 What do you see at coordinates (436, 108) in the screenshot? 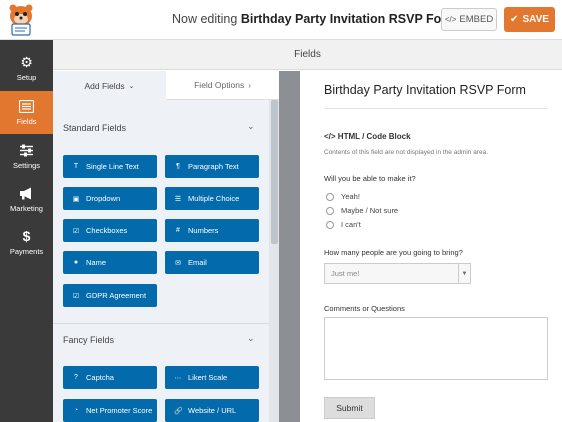
I see `title-divider` at bounding box center [436, 108].